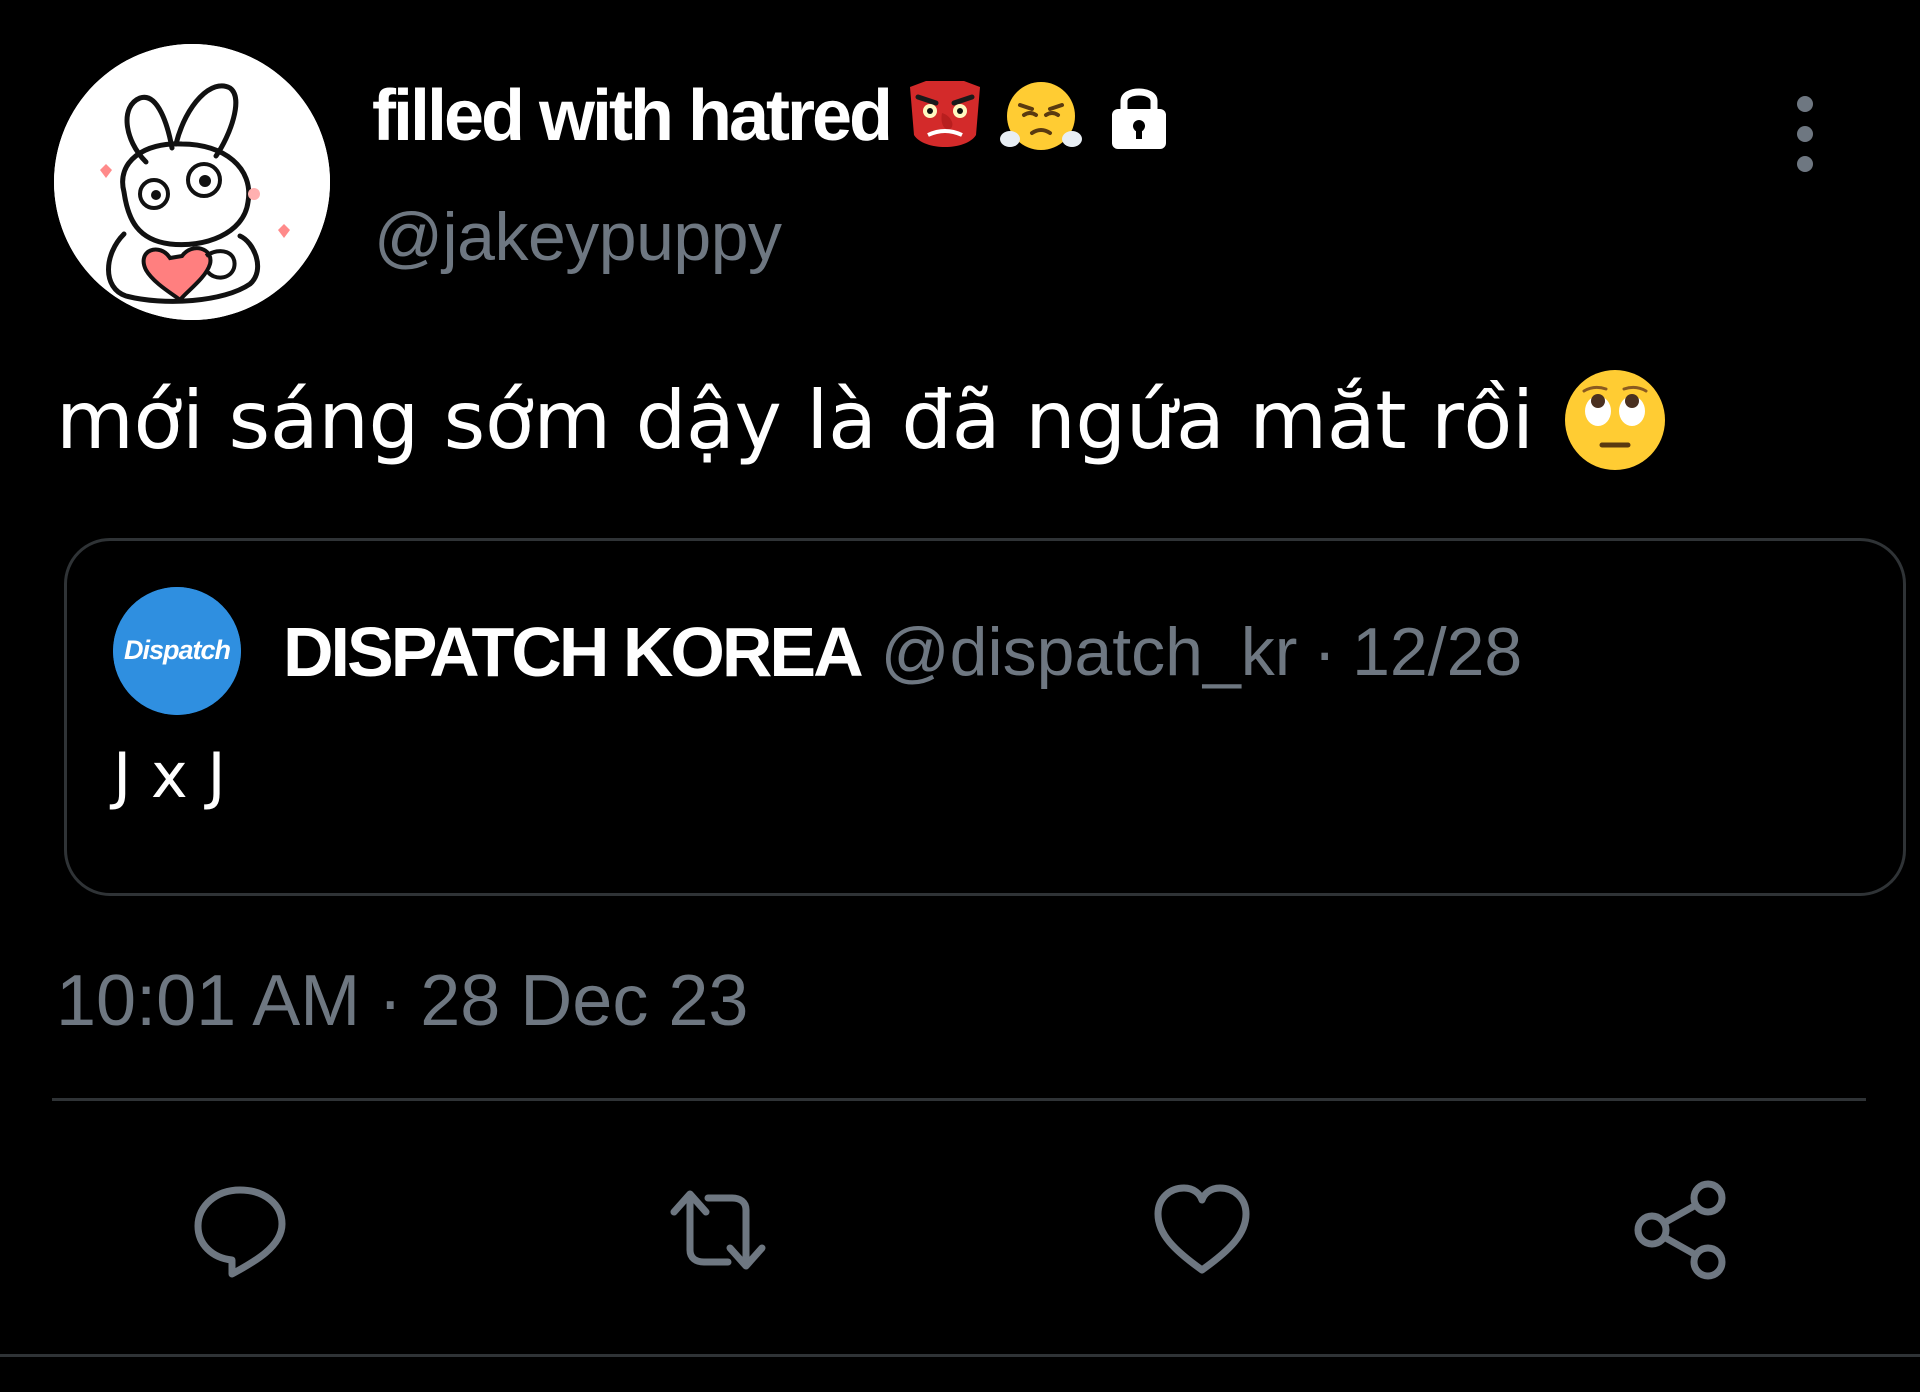  I want to click on dispatch-logo-text: Dispatch, so click(177, 650).